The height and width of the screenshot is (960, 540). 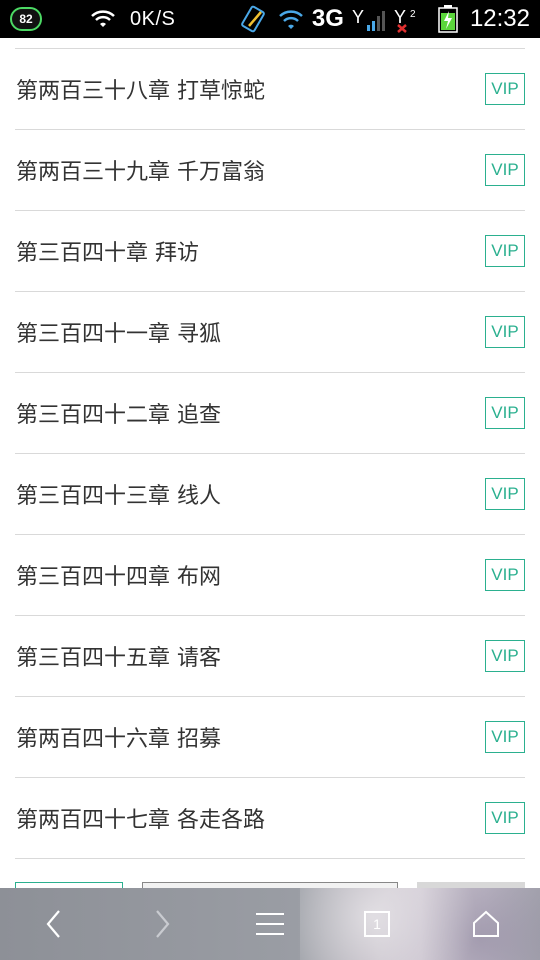 What do you see at coordinates (327, 18) in the screenshot?
I see `network-type: 3G` at bounding box center [327, 18].